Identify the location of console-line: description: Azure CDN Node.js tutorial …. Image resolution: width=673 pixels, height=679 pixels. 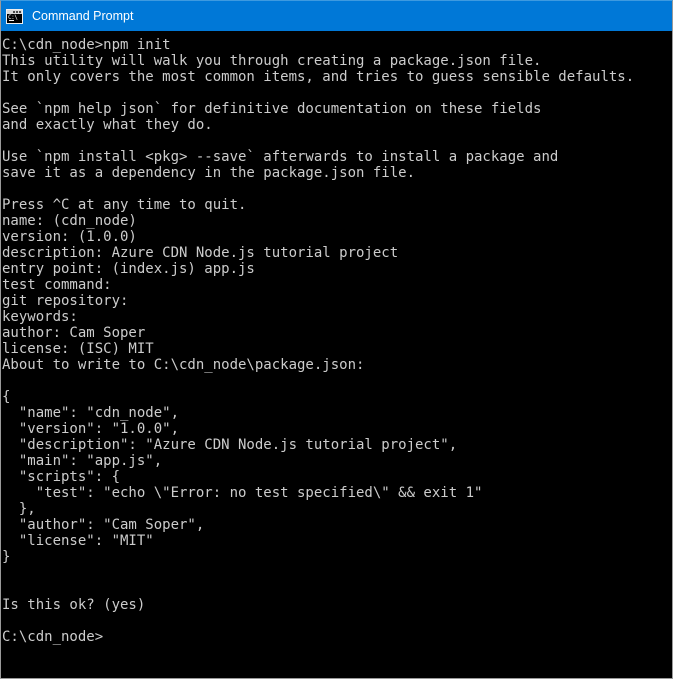
(200, 253).